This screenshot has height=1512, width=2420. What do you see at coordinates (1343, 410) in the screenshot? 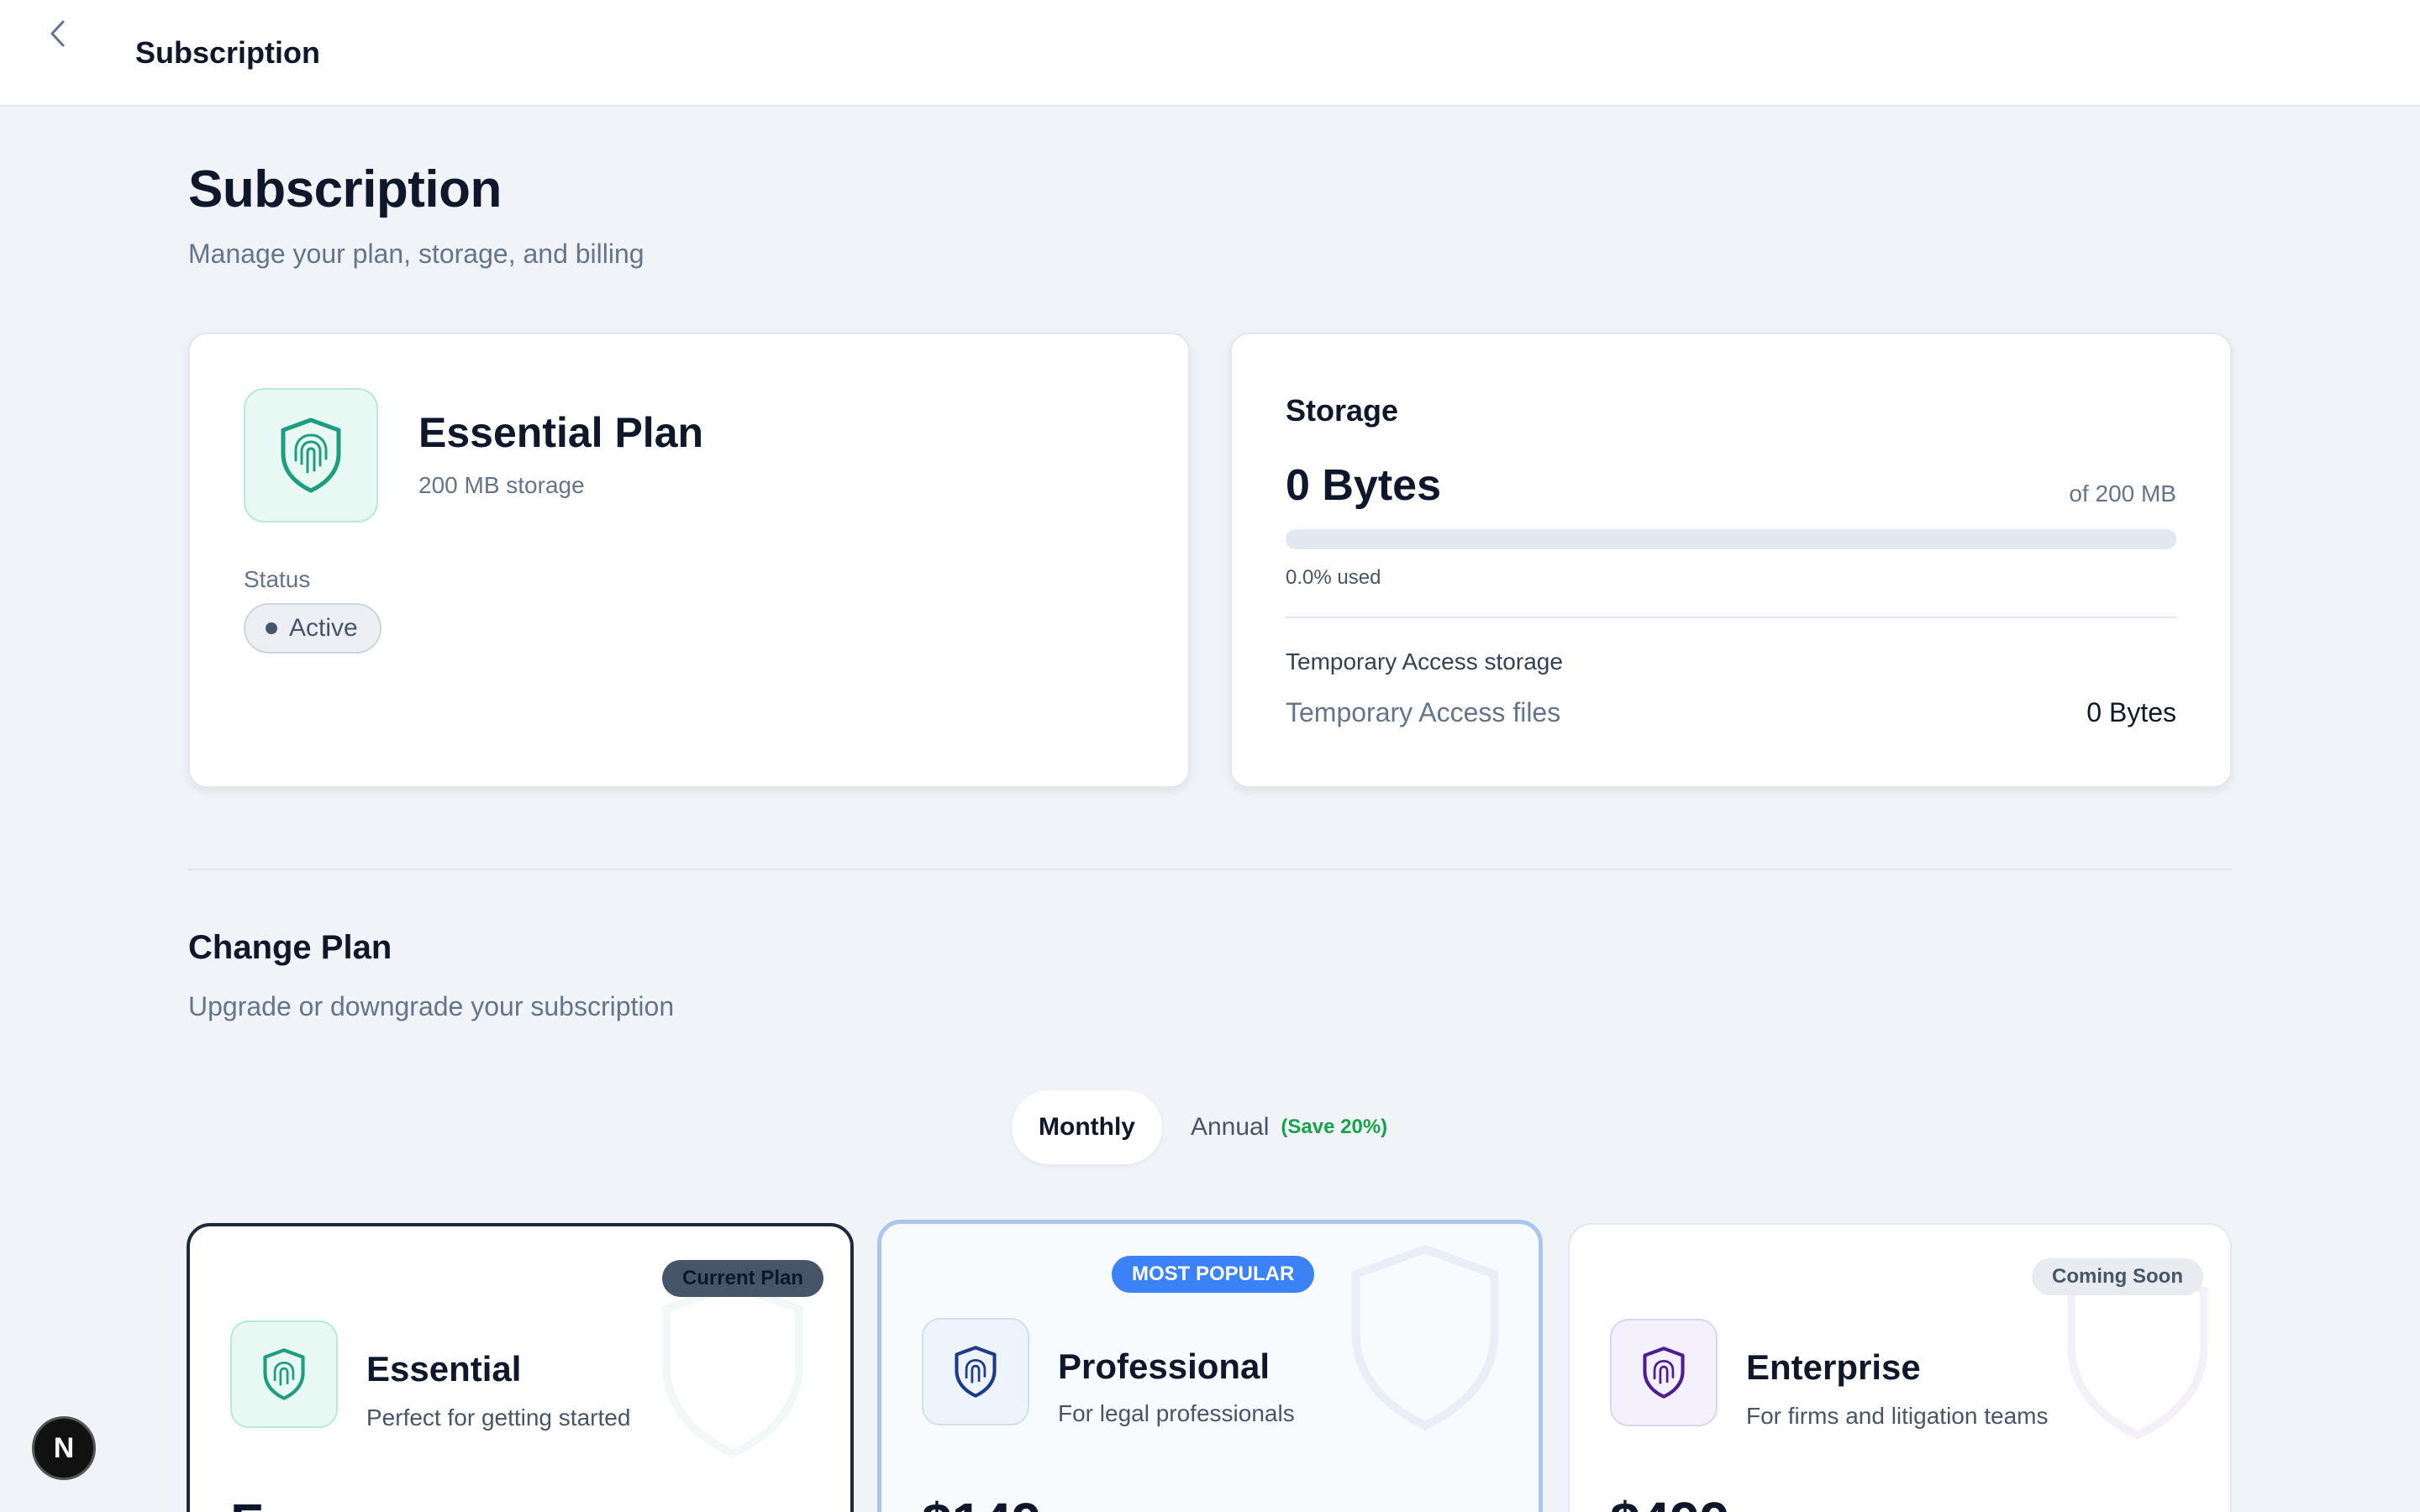
I see `storage-title: Storage` at bounding box center [1343, 410].